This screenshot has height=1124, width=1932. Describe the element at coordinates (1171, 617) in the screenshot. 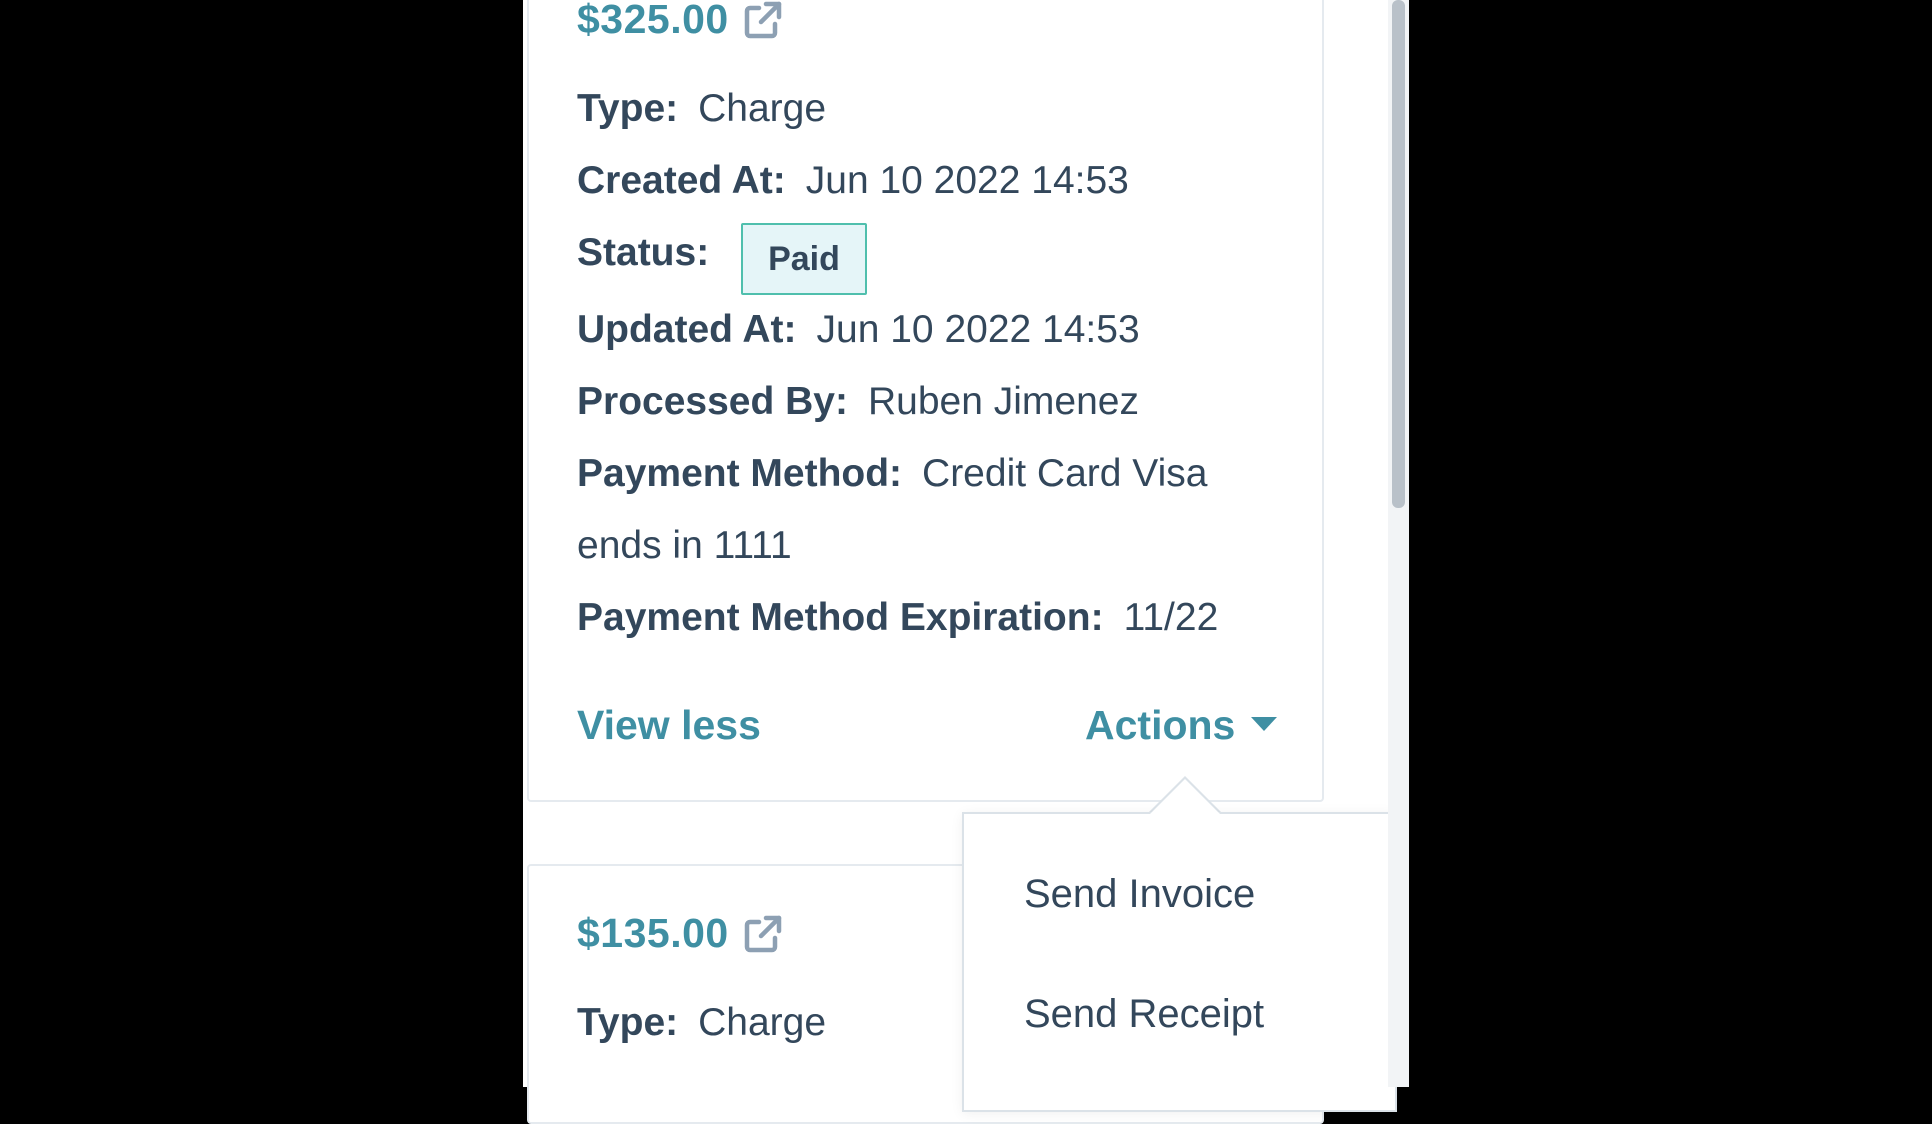

I see `payment-expiration-value: 11/22` at that location.